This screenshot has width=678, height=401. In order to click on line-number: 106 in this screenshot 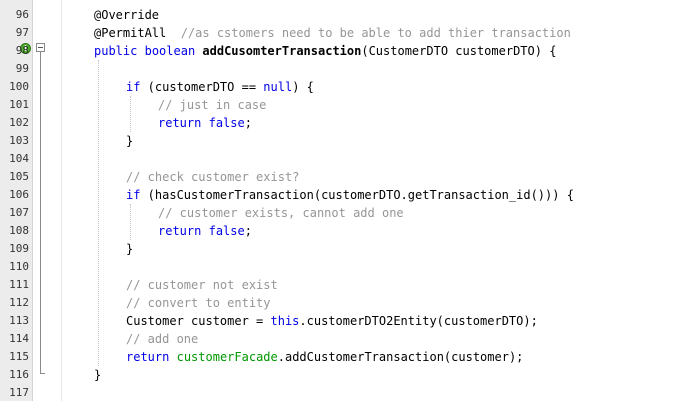, I will do `click(19, 194)`.